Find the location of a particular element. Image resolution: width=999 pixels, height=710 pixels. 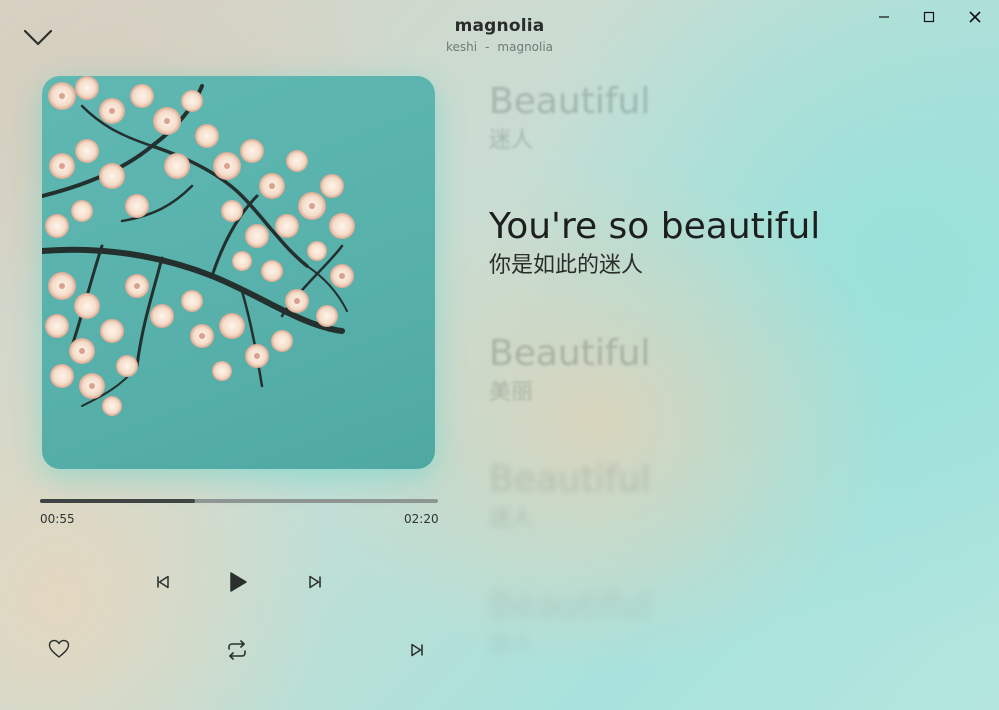

lyric-line-current: You're so beautiful 你是如此的迷人 is located at coordinates (654, 244).